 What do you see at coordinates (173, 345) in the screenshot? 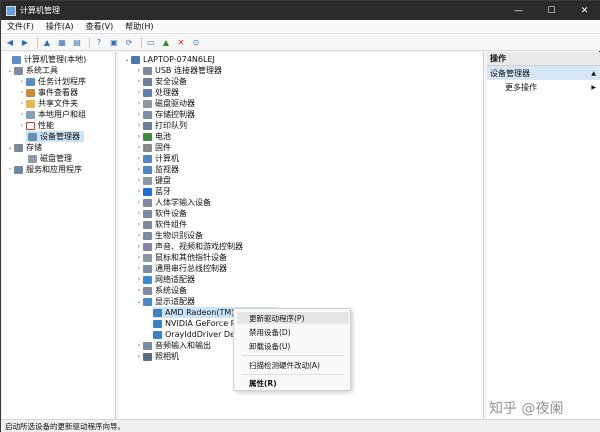
I see `device-category: › 音频输入和输出` at bounding box center [173, 345].